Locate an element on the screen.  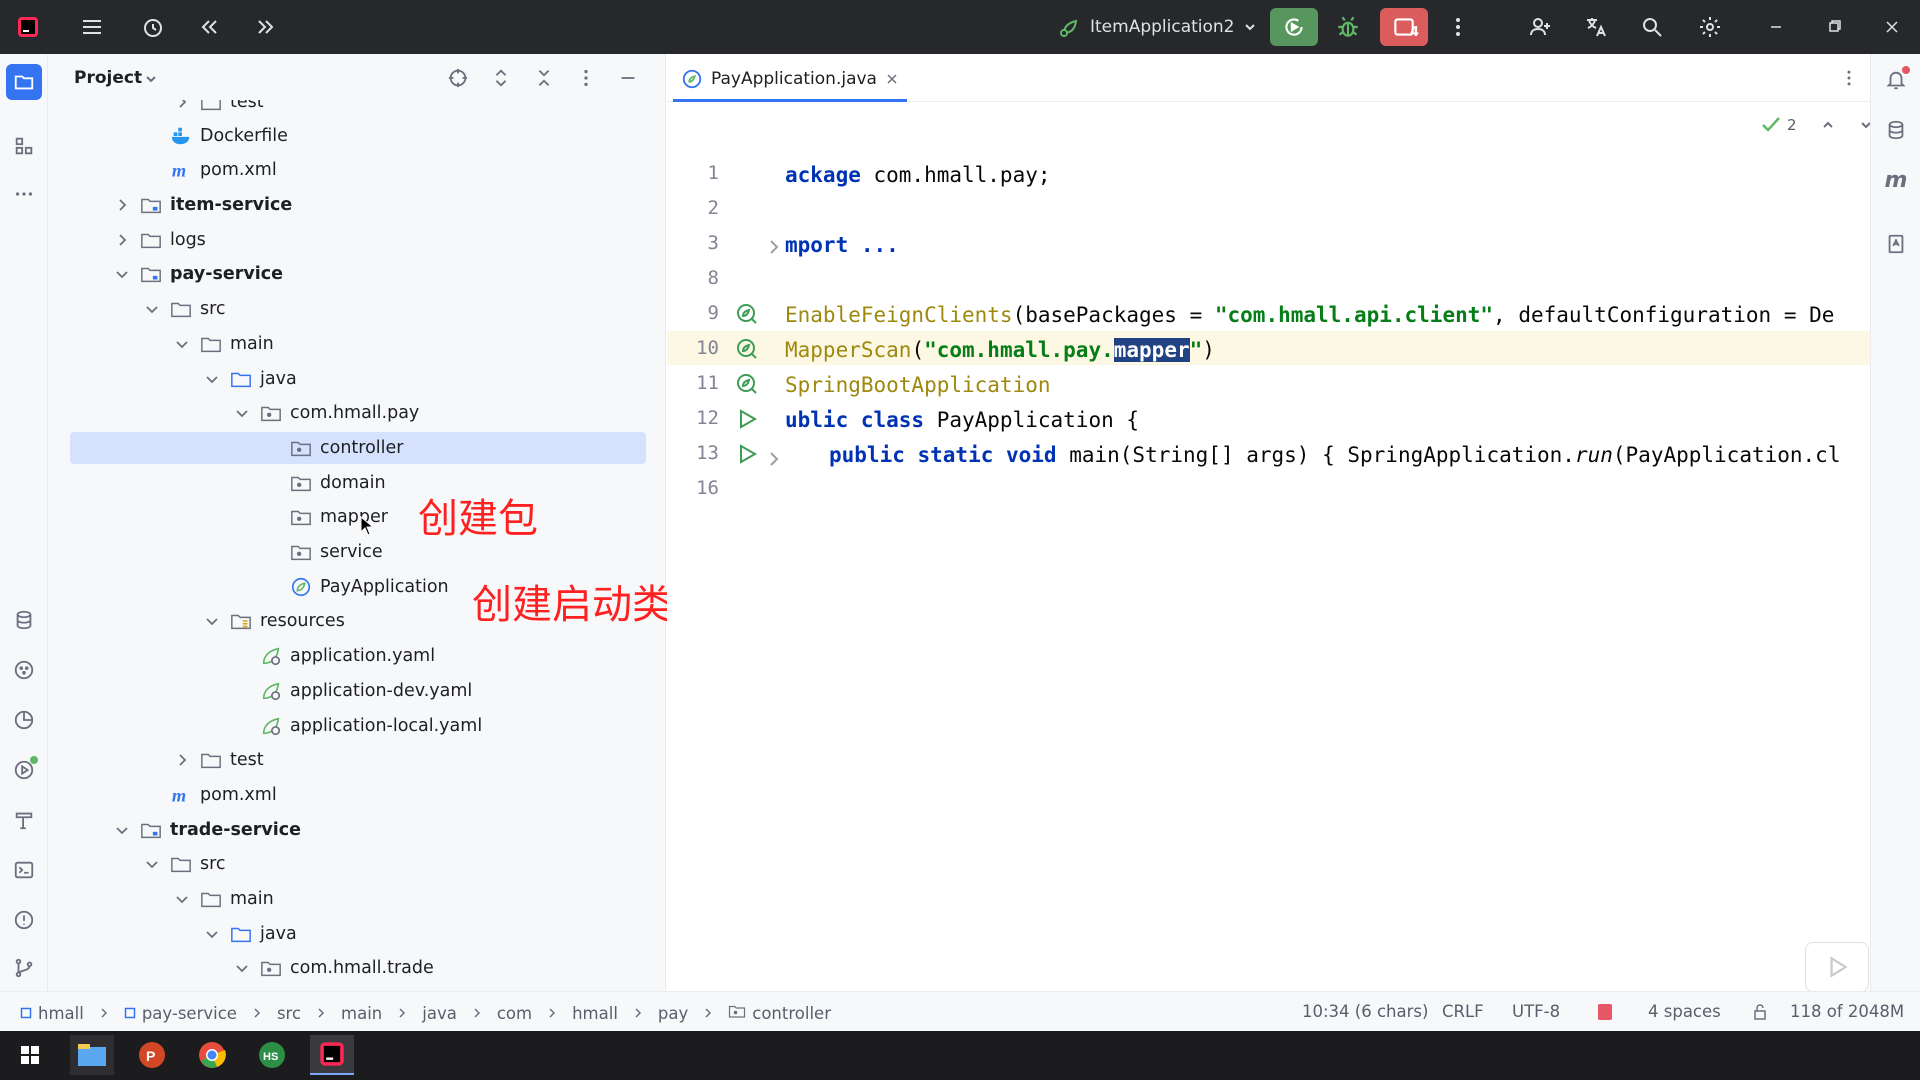
tree-node: mapper is located at coordinates (358, 517).